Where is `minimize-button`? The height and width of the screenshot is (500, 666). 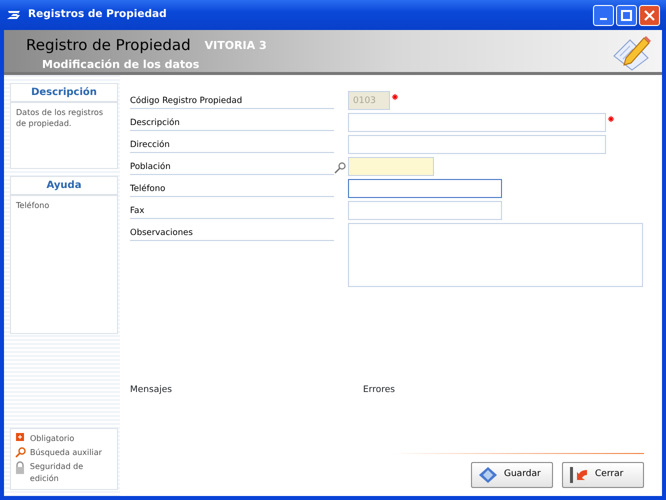
minimize-button is located at coordinates (603, 15).